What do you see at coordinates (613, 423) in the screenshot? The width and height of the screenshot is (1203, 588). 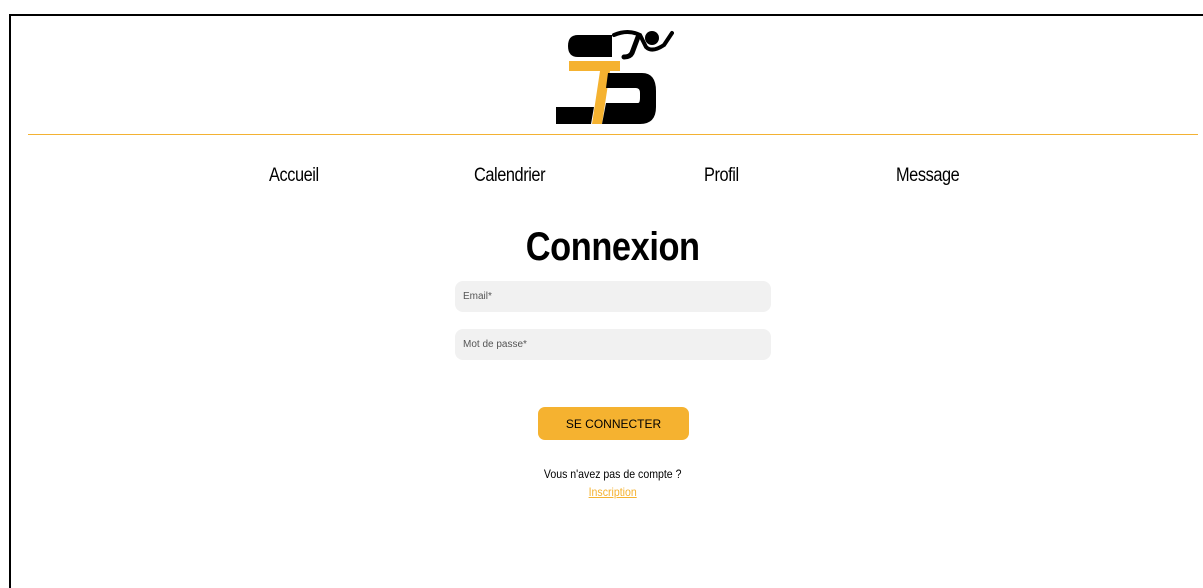 I see `login-button: SE CONNECTER` at bounding box center [613, 423].